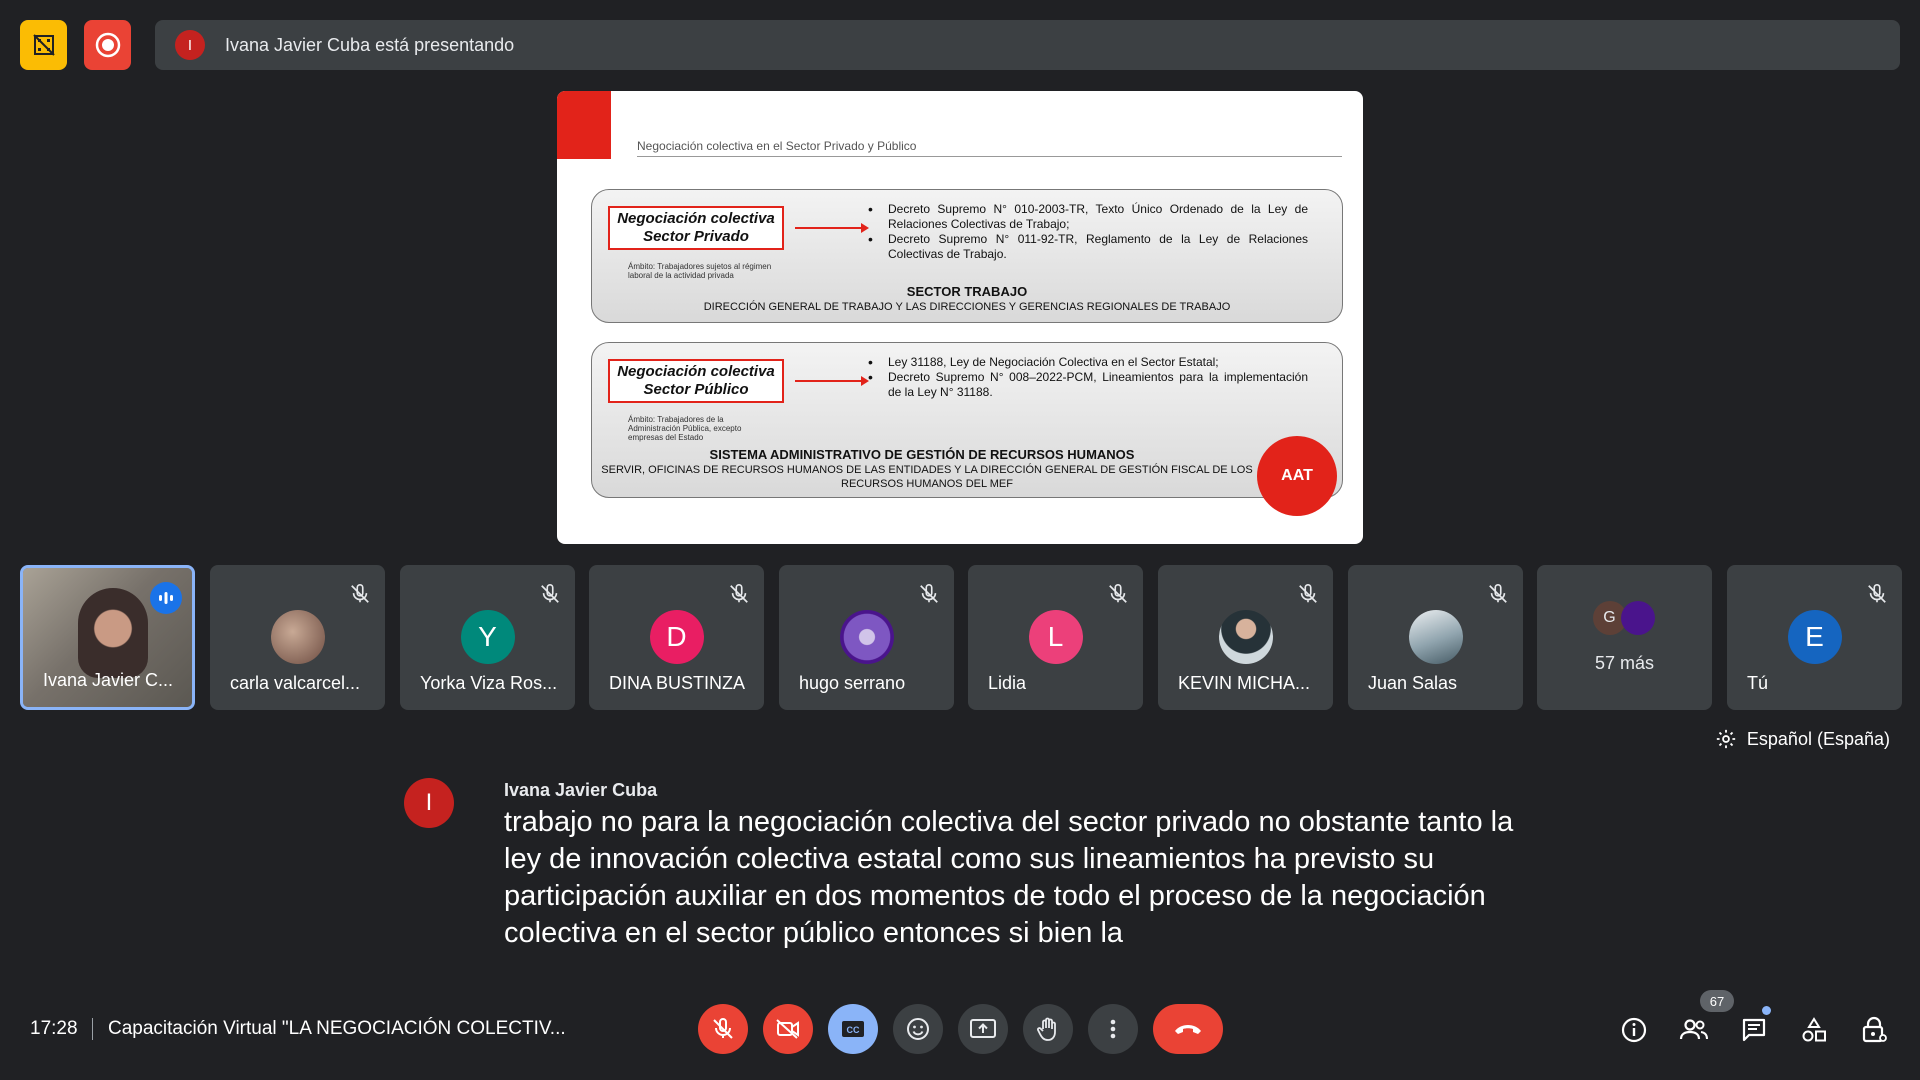  Describe the element at coordinates (1818, 738) in the screenshot. I see `caption-language: Español (España)` at that location.